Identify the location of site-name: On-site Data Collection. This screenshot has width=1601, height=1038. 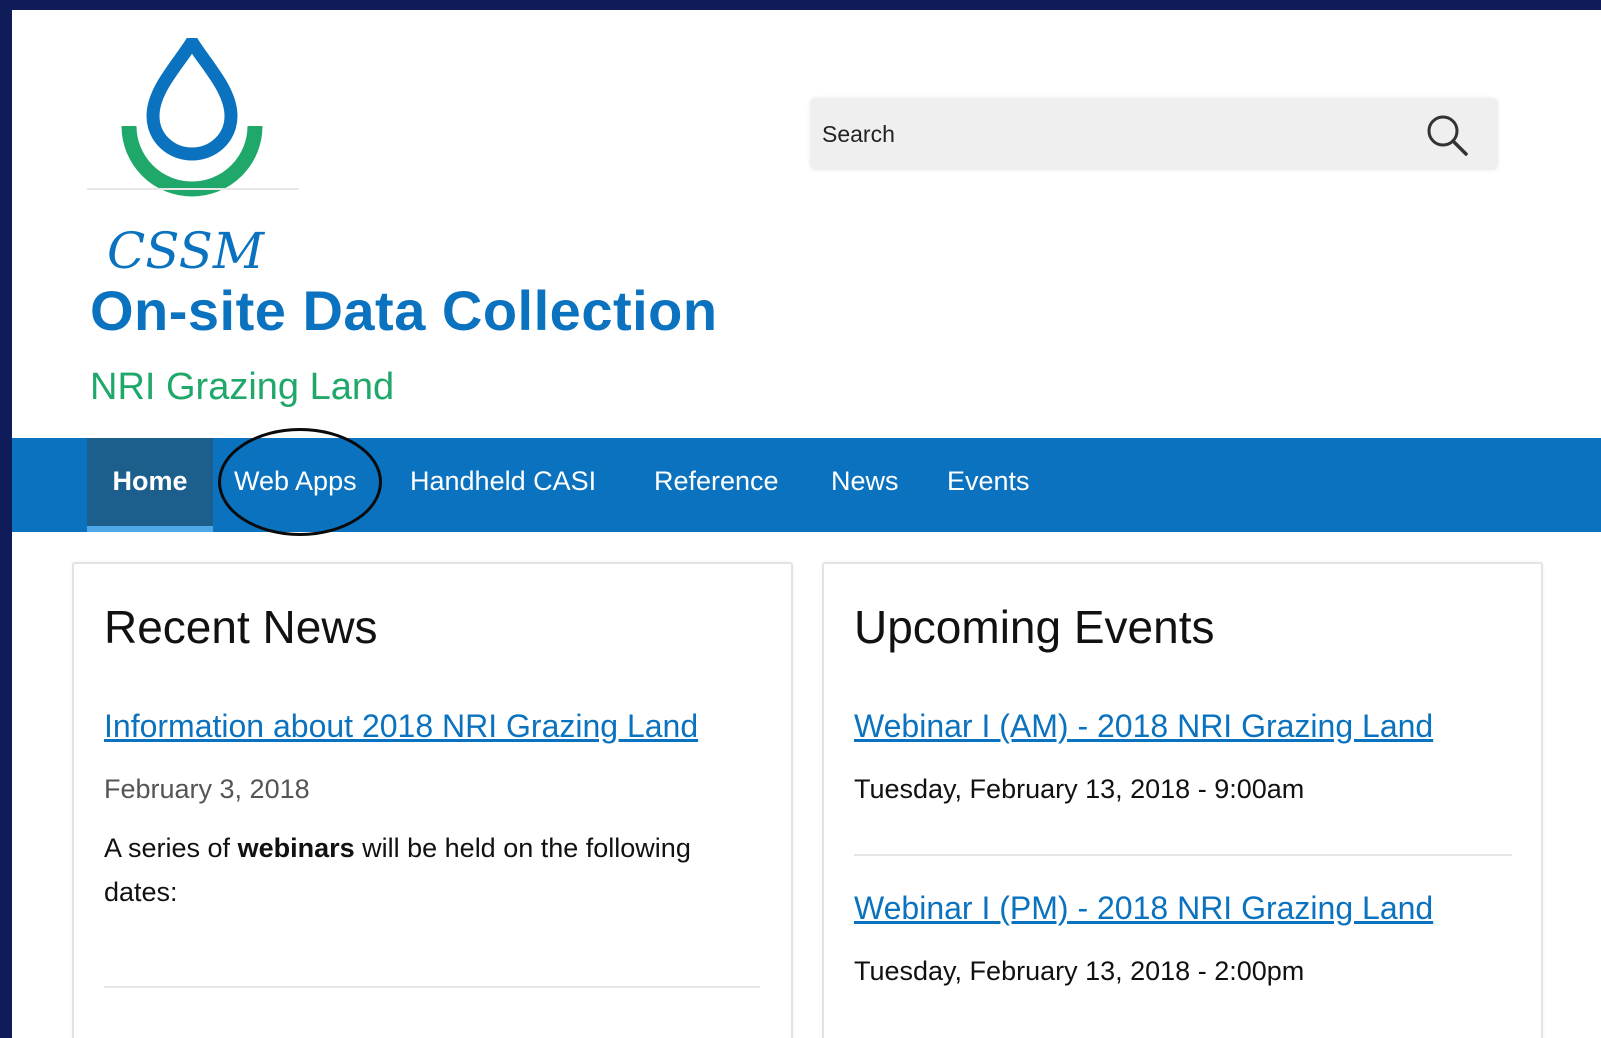
(404, 310).